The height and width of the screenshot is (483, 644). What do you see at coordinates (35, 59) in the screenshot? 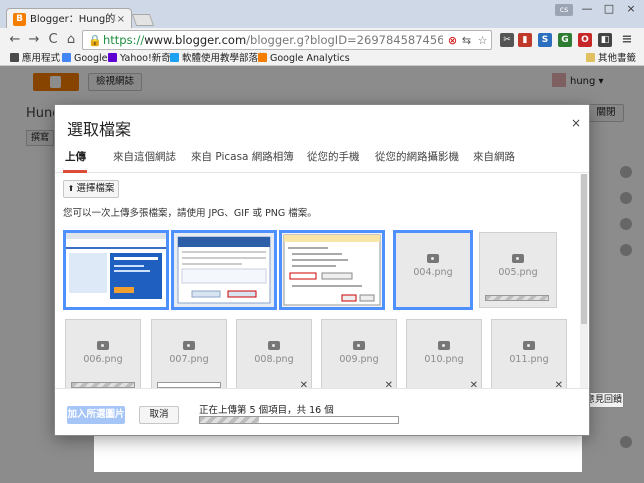
I see `bookmark-item: 應用程式` at bounding box center [35, 59].